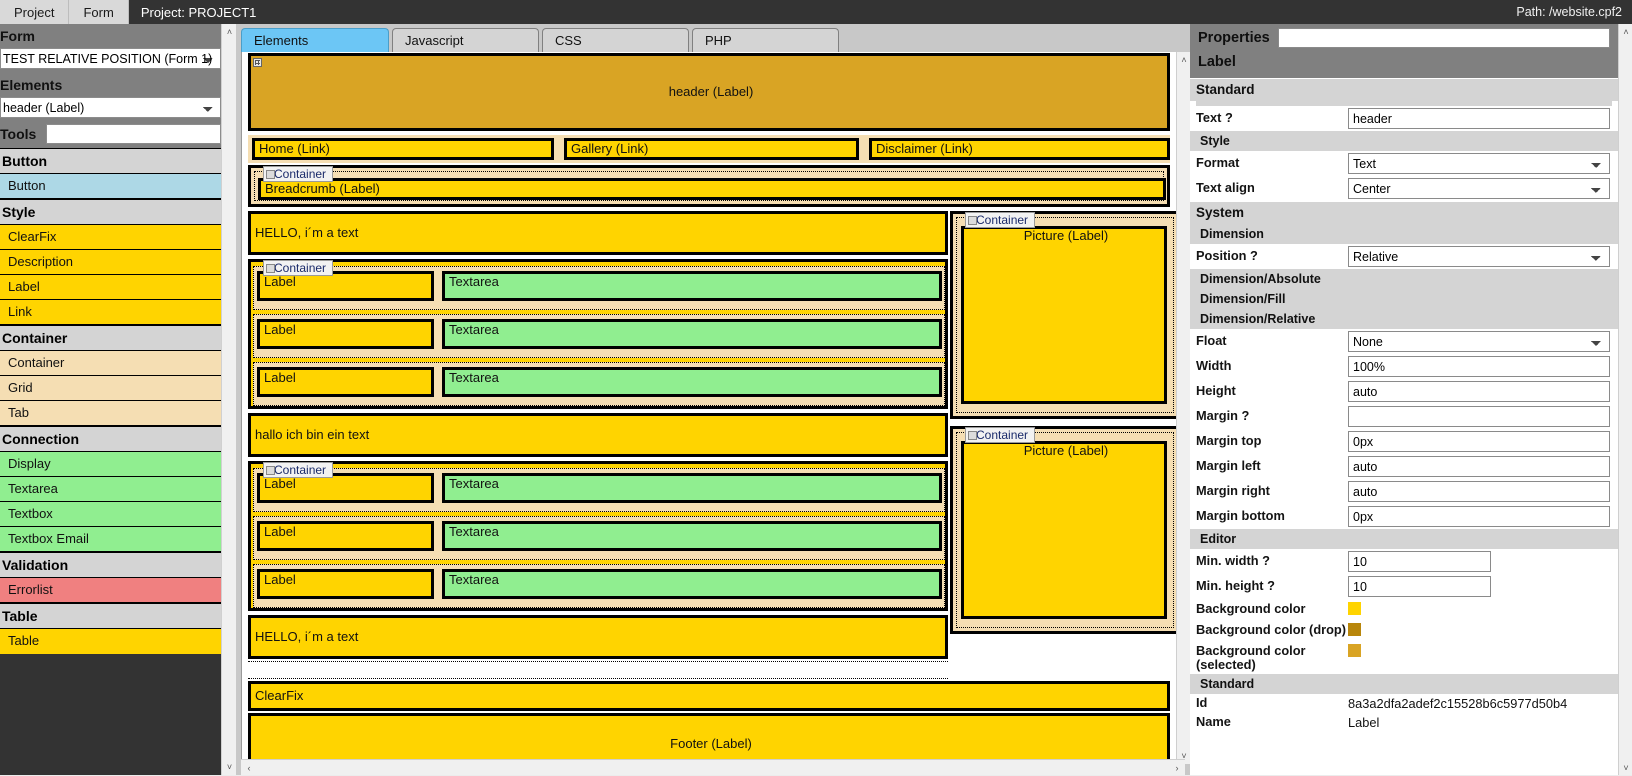  Describe the element at coordinates (249, 768) in the screenshot. I see `canvas-scroll-left-icon: ‹` at that location.